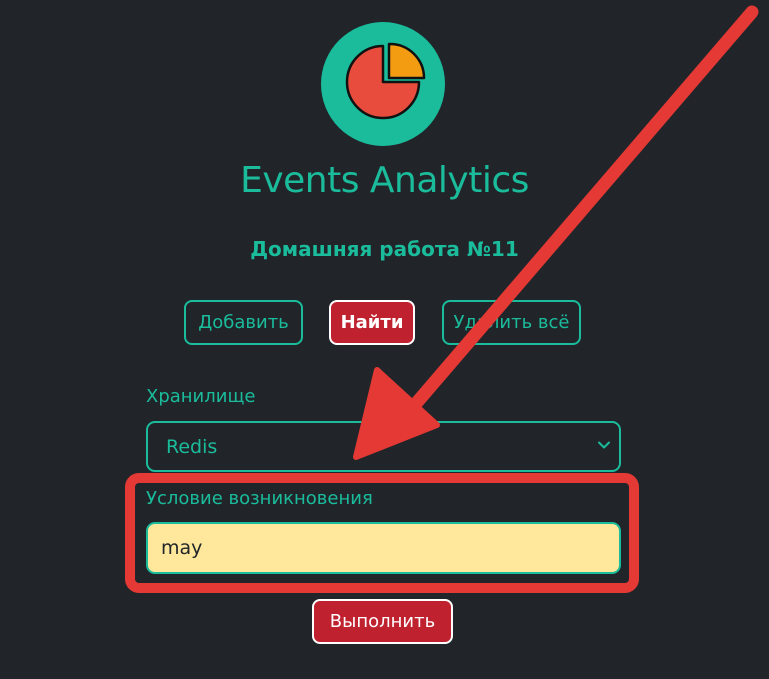 This screenshot has width=769, height=679. Describe the element at coordinates (259, 498) in the screenshot. I see `condition-label: Условие возникновения` at that location.